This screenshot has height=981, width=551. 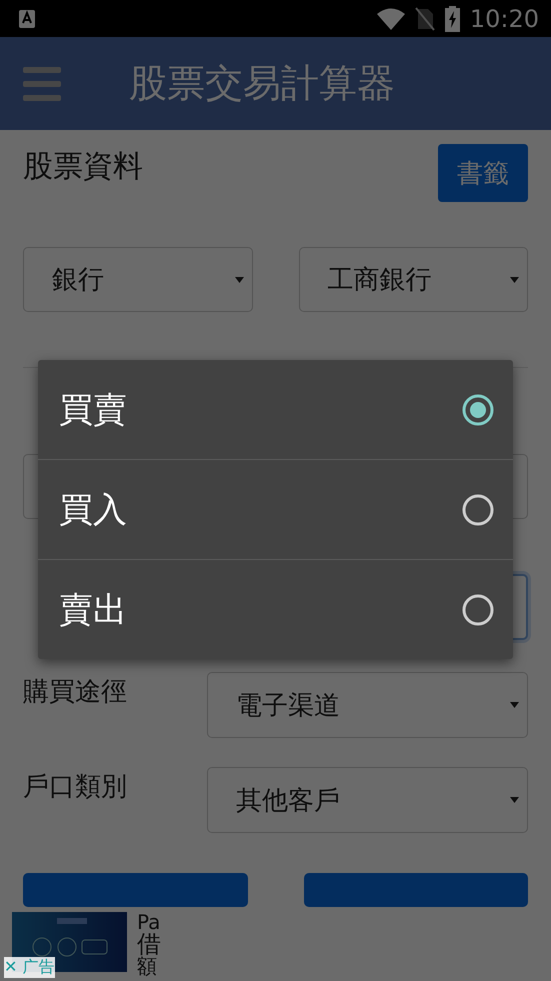 I want to click on dropdown: 工商銀行, so click(x=413, y=279).